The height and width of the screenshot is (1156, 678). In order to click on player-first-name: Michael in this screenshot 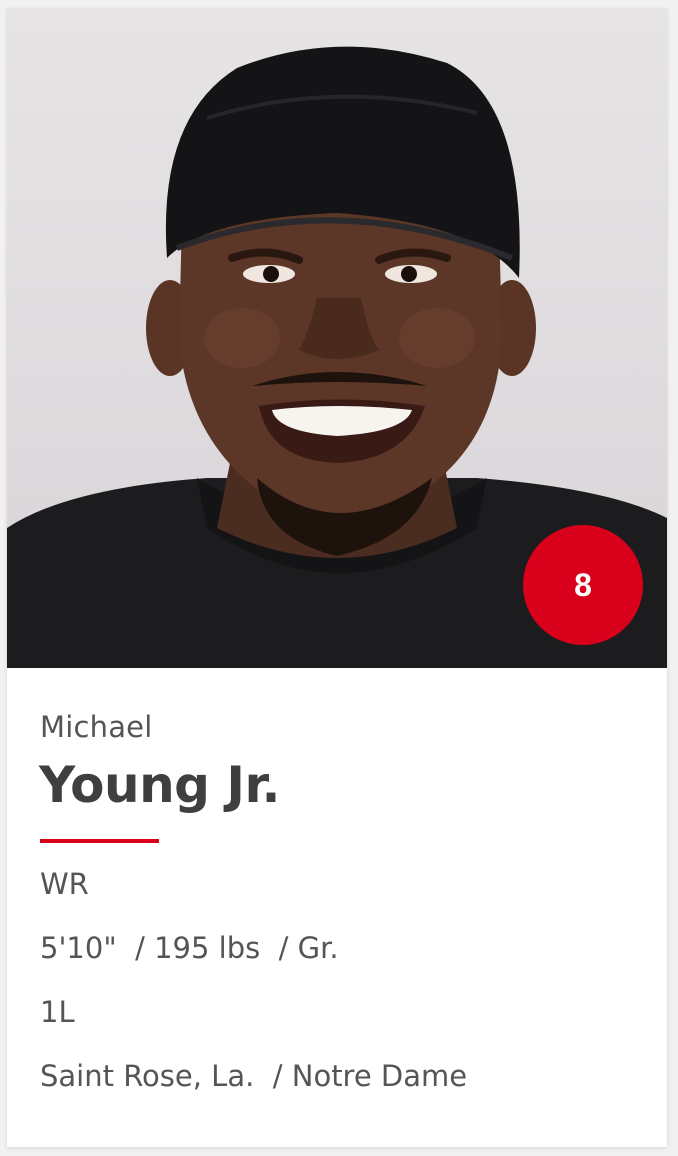, I will do `click(96, 727)`.